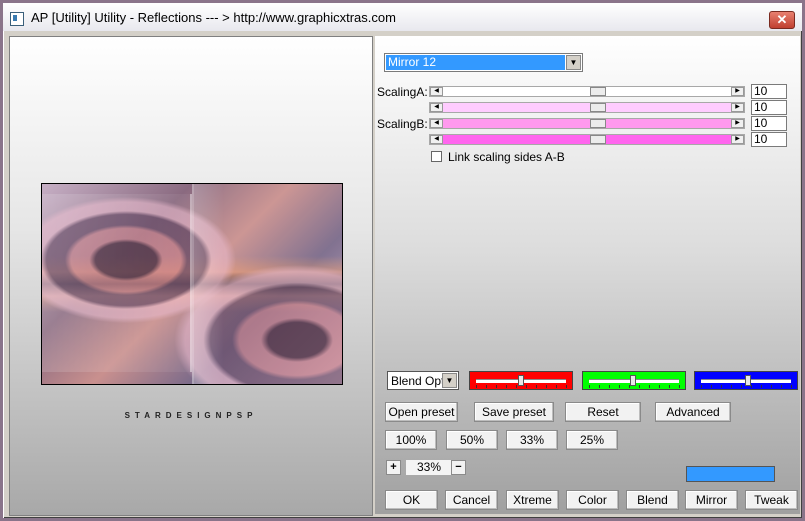 Image resolution: width=805 pixels, height=521 pixels. What do you see at coordinates (411, 500) in the screenshot?
I see `ok-button: OK` at bounding box center [411, 500].